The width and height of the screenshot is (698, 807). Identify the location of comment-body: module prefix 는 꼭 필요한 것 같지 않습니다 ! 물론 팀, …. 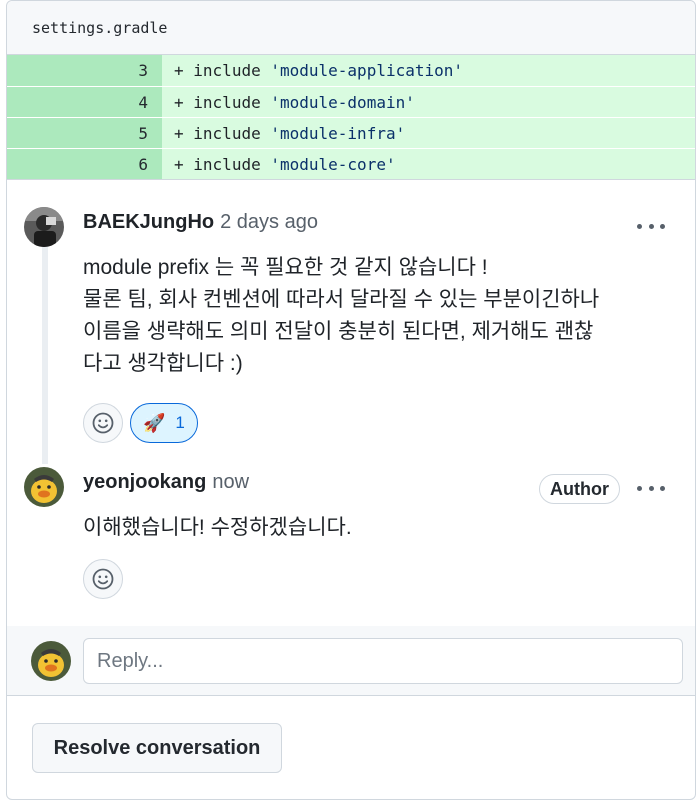
(378, 316).